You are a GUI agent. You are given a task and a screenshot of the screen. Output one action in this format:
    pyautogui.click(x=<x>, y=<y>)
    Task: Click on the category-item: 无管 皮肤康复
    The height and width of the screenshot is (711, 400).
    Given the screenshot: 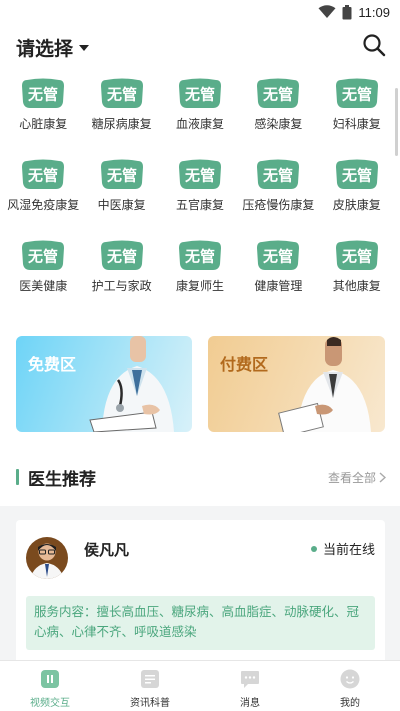 What is the action you would take?
    pyautogui.click(x=357, y=199)
    